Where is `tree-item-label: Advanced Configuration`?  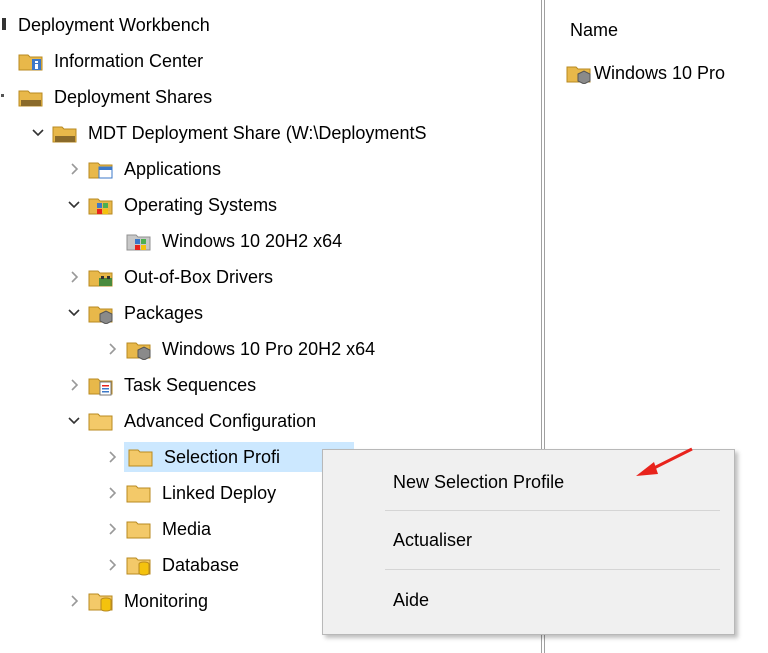 tree-item-label: Advanced Configuration is located at coordinates (220, 421).